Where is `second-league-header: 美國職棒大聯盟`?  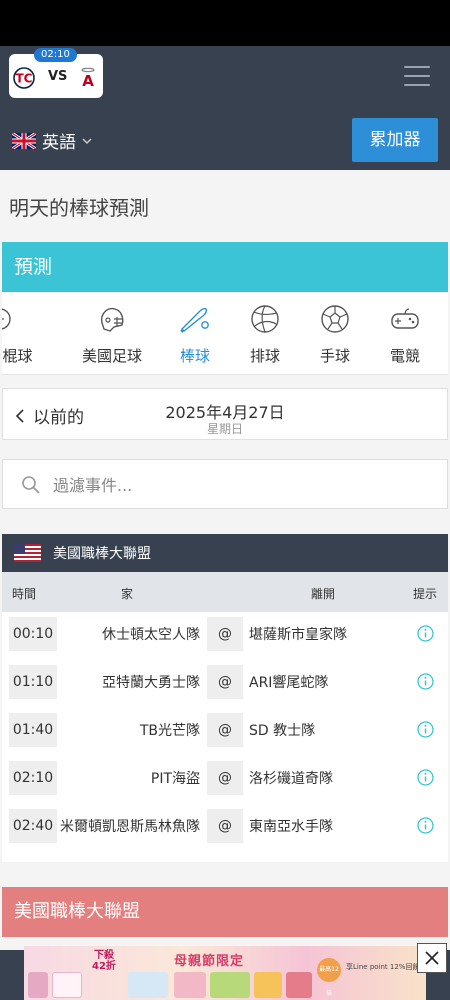 second-league-header: 美國職棒大聯盟 is located at coordinates (225, 912).